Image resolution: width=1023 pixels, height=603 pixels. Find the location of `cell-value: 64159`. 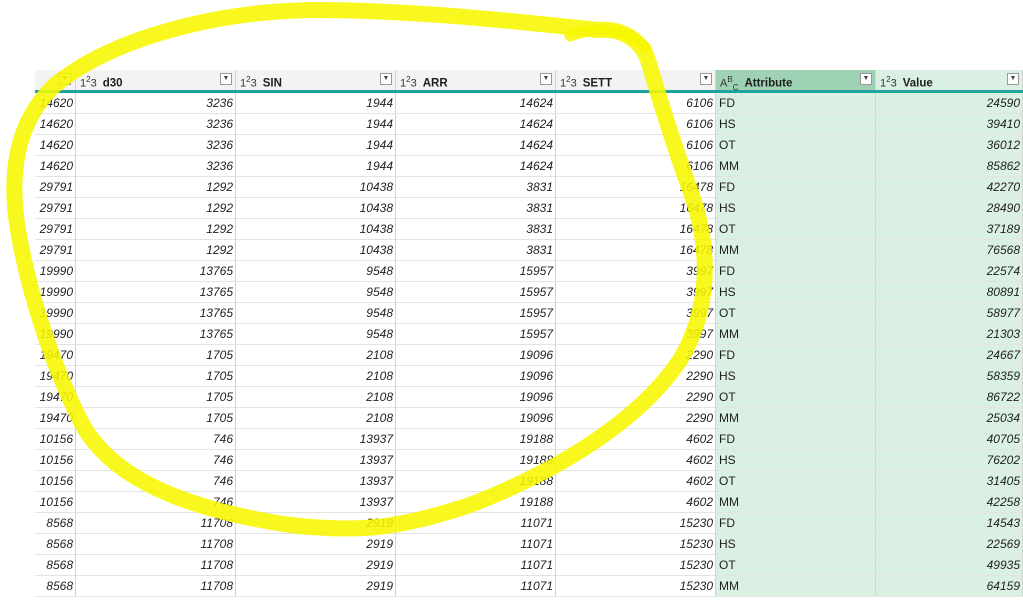

cell-value: 64159 is located at coordinates (949, 586).